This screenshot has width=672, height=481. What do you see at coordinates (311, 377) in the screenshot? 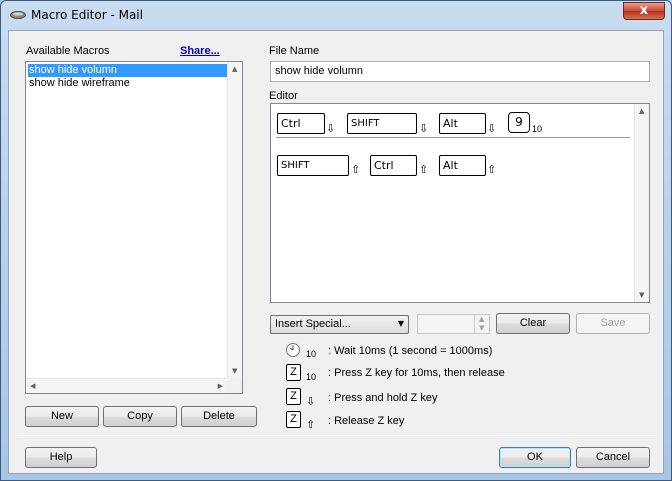
I see `legend-press-sub: 10` at bounding box center [311, 377].